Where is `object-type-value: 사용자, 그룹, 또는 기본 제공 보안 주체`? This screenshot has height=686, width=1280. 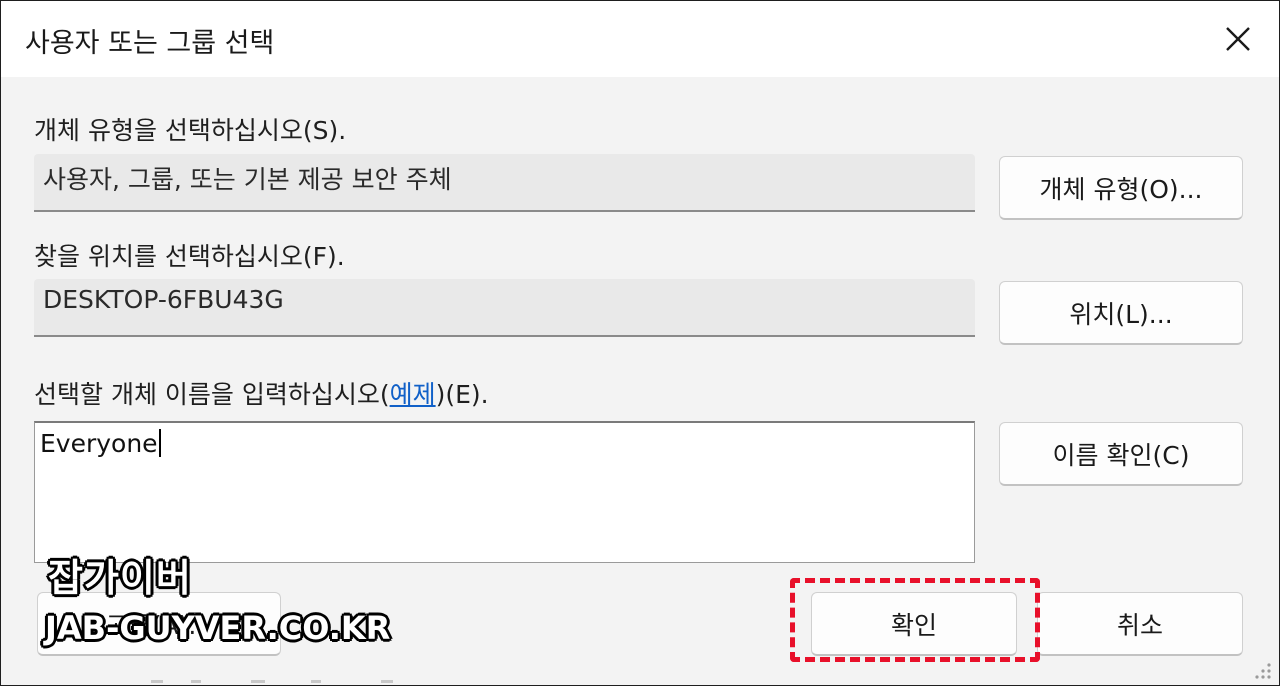
object-type-value: 사용자, 그룹, 또는 기본 제공 보안 주체 is located at coordinates (247, 179).